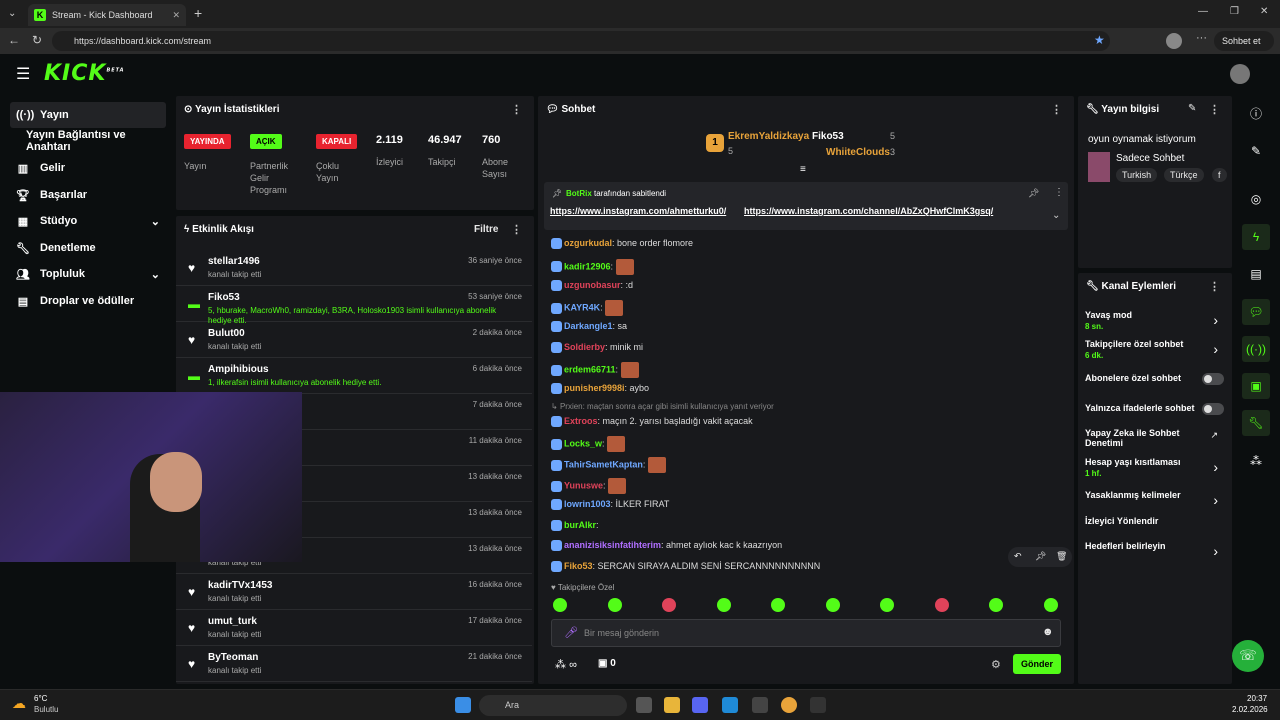 The width and height of the screenshot is (1280, 720). I want to click on new-tab-icon: +, so click(198, 13).